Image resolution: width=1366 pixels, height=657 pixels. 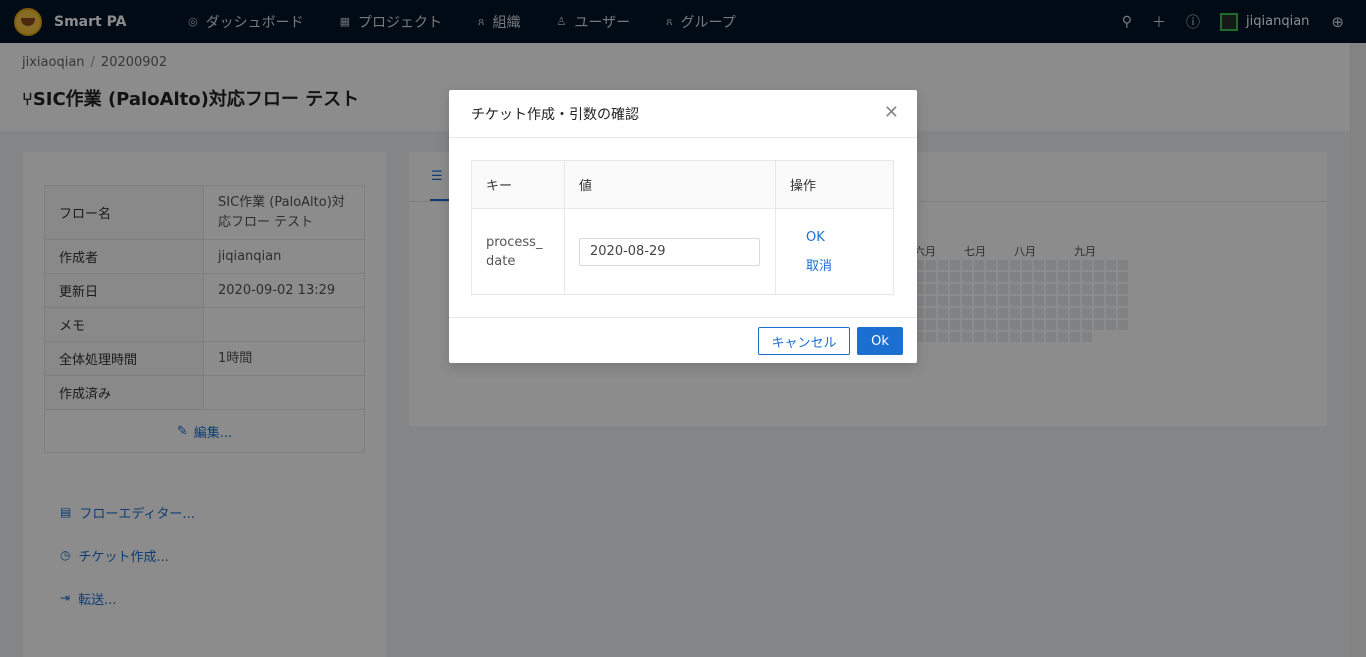 I want to click on table-header-row: キー 値 操作, so click(x=682, y=184).